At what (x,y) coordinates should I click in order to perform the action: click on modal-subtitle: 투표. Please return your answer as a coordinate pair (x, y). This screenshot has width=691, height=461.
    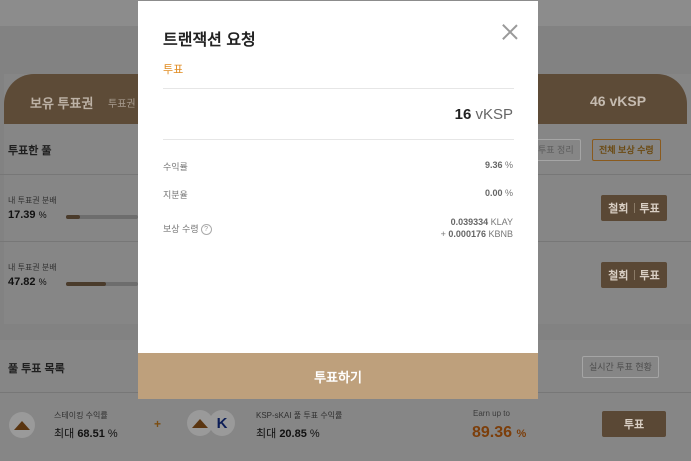
    Looking at the image, I should click on (173, 70).